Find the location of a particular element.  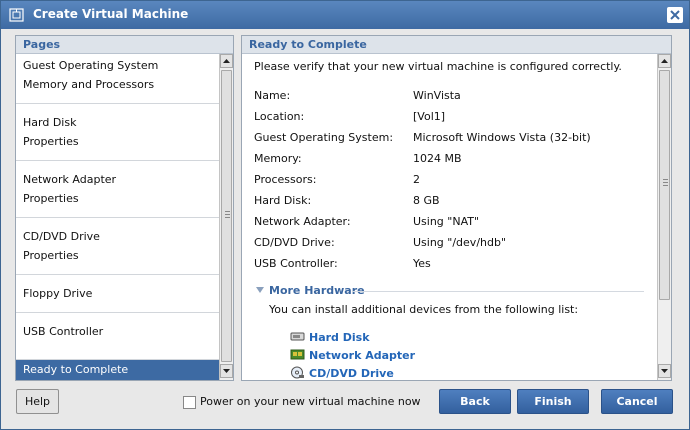

close-icon is located at coordinates (675, 15).